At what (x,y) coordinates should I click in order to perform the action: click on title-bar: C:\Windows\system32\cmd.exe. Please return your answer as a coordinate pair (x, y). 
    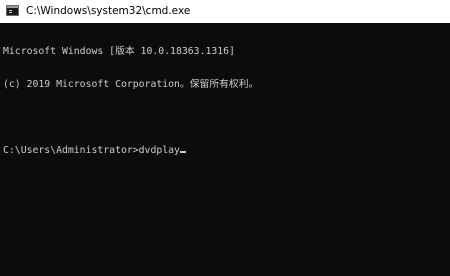
    Looking at the image, I should click on (225, 11).